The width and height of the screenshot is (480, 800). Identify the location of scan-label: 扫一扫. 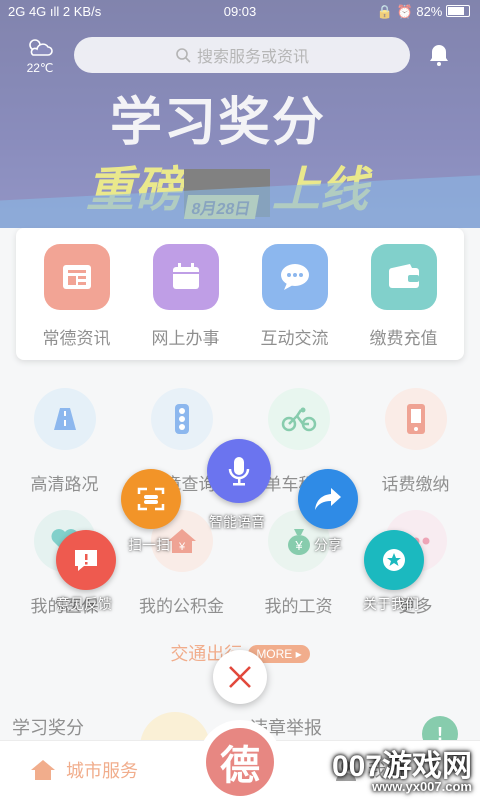
(149, 545).